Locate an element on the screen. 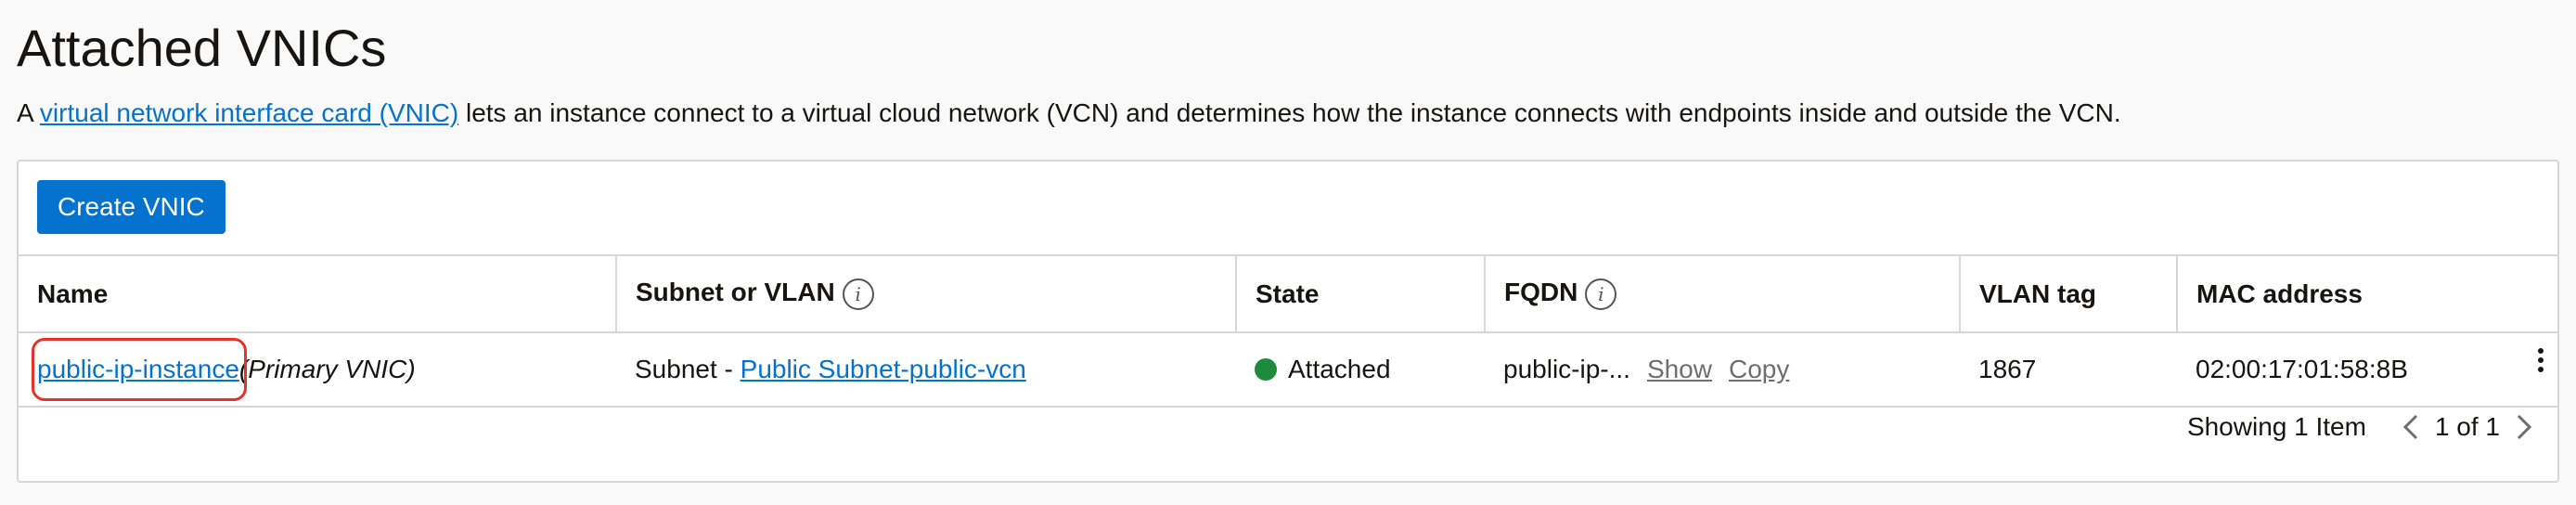 The image size is (2576, 505). vnic-name-link: public-ip-instance is located at coordinates (138, 369).